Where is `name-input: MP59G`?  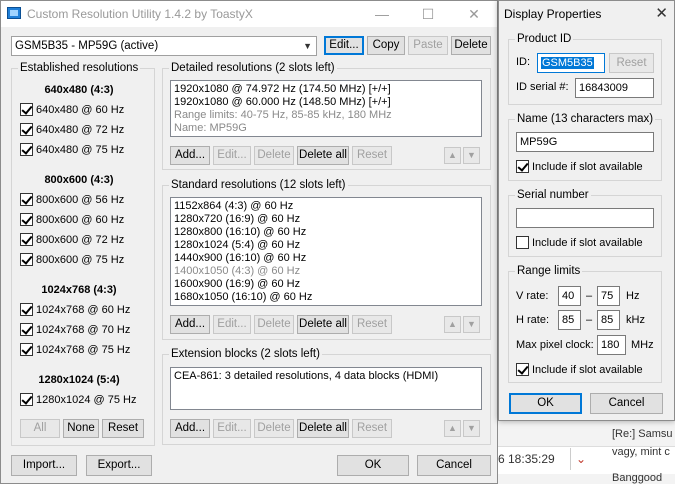
name-input: MP59G is located at coordinates (585, 142).